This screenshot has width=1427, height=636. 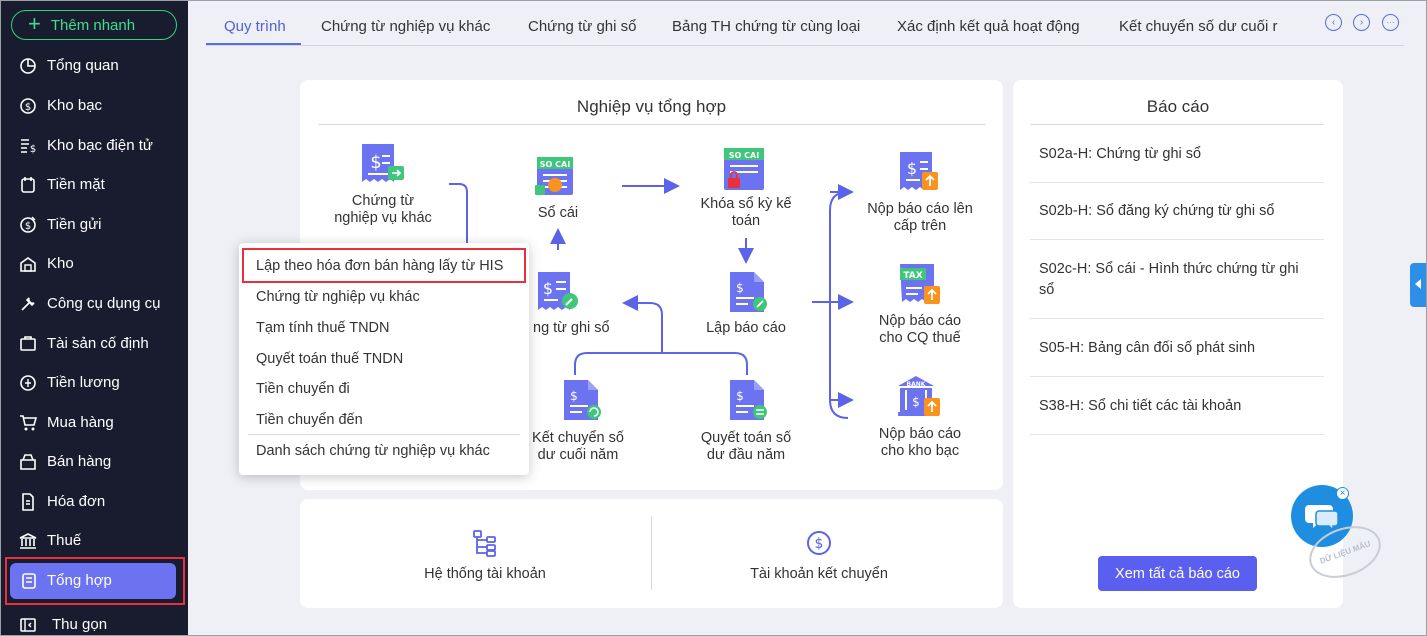 What do you see at coordinates (805, 45) in the screenshot?
I see `tab-divider` at bounding box center [805, 45].